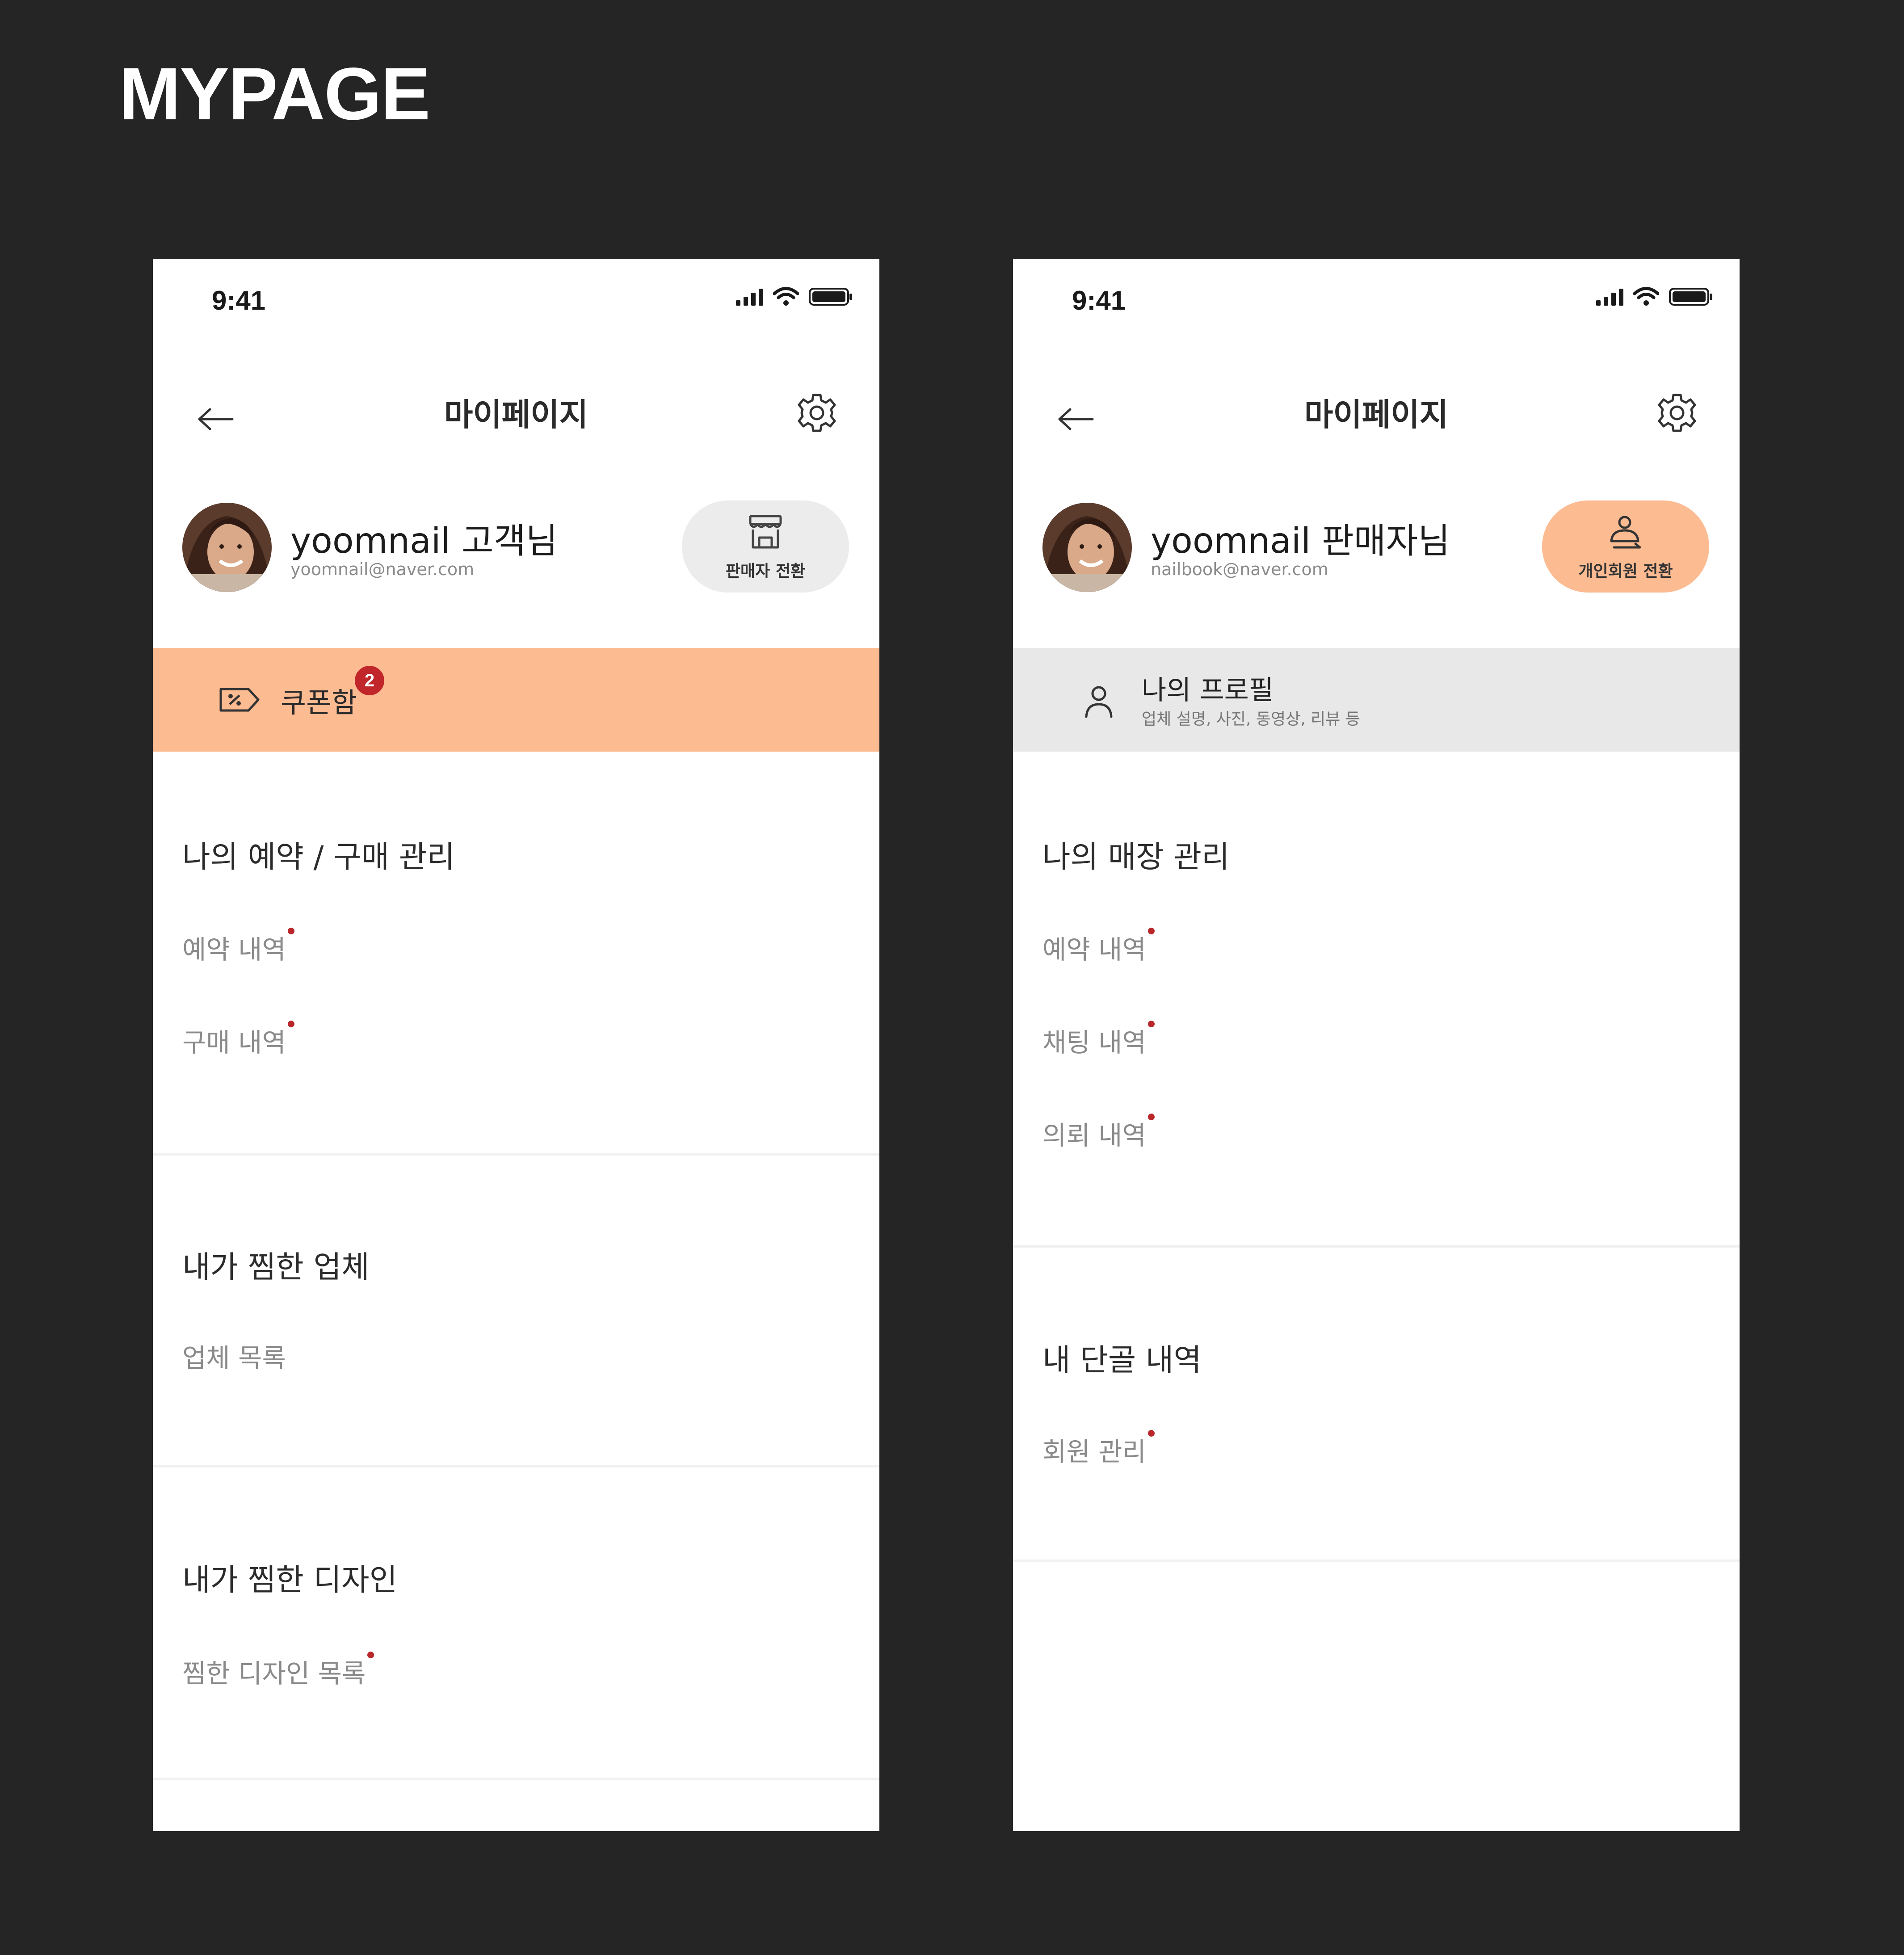 The width and height of the screenshot is (1904, 1955). Describe the element at coordinates (1300, 541) in the screenshot. I see `profile-name: yoomnail 판매자님` at that location.